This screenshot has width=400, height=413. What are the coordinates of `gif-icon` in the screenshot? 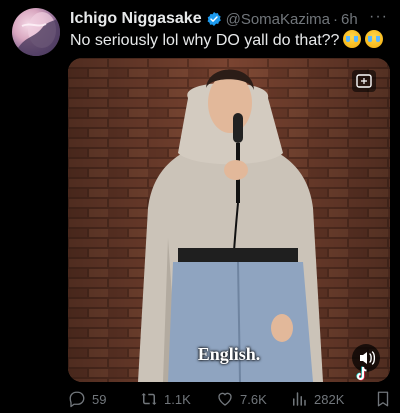 It's located at (364, 81).